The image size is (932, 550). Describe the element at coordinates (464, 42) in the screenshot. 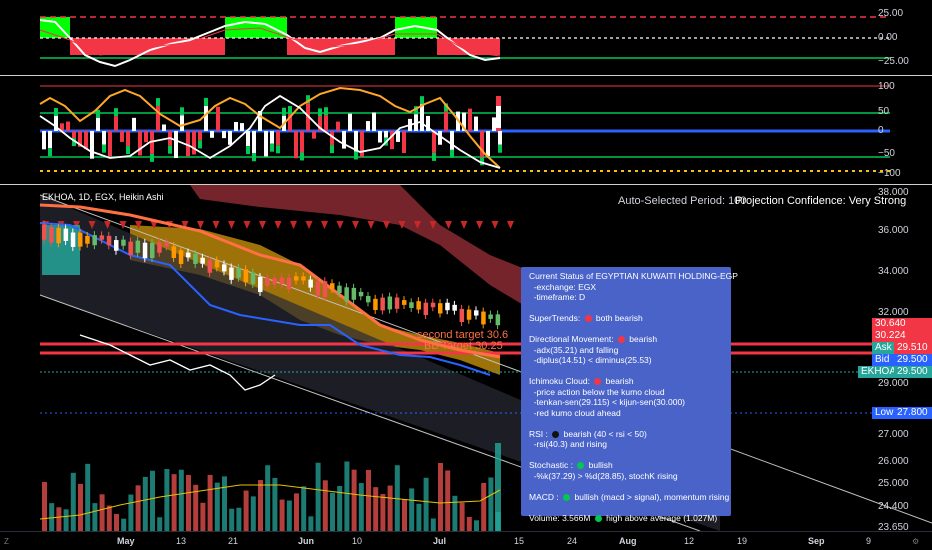

I see `top-oscillator-svg` at that location.